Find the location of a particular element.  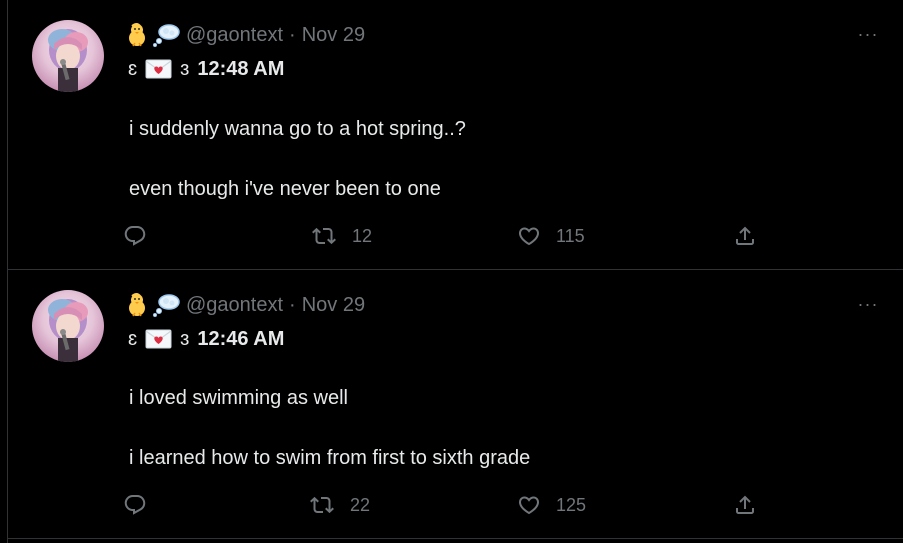

retweet-button: 22 is located at coordinates (339, 505).